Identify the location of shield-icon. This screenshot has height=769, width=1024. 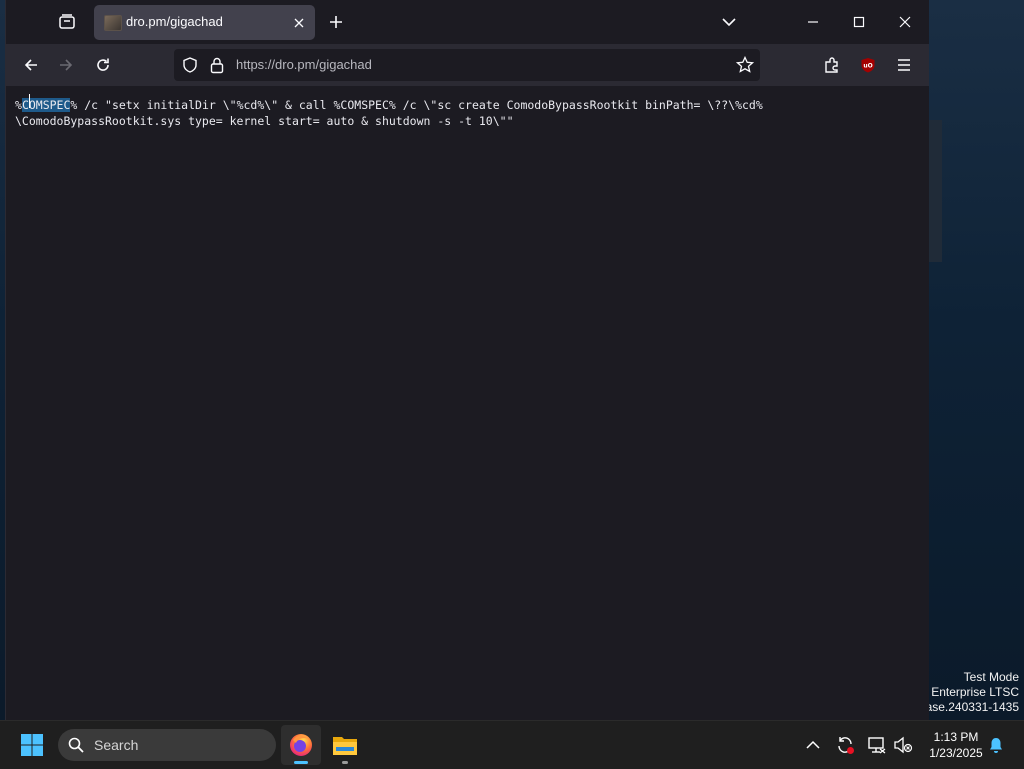
(190, 65).